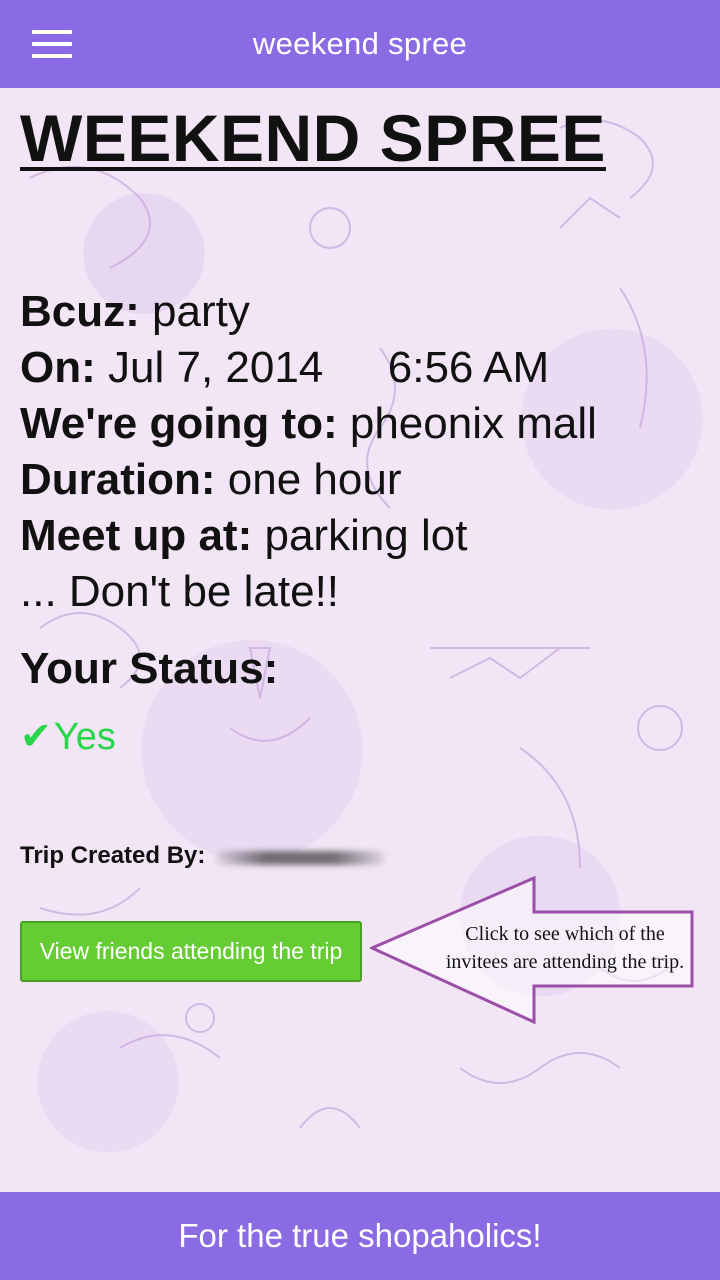  Describe the element at coordinates (216, 367) in the screenshot. I see `date-value: Jul 7, 2014` at that location.